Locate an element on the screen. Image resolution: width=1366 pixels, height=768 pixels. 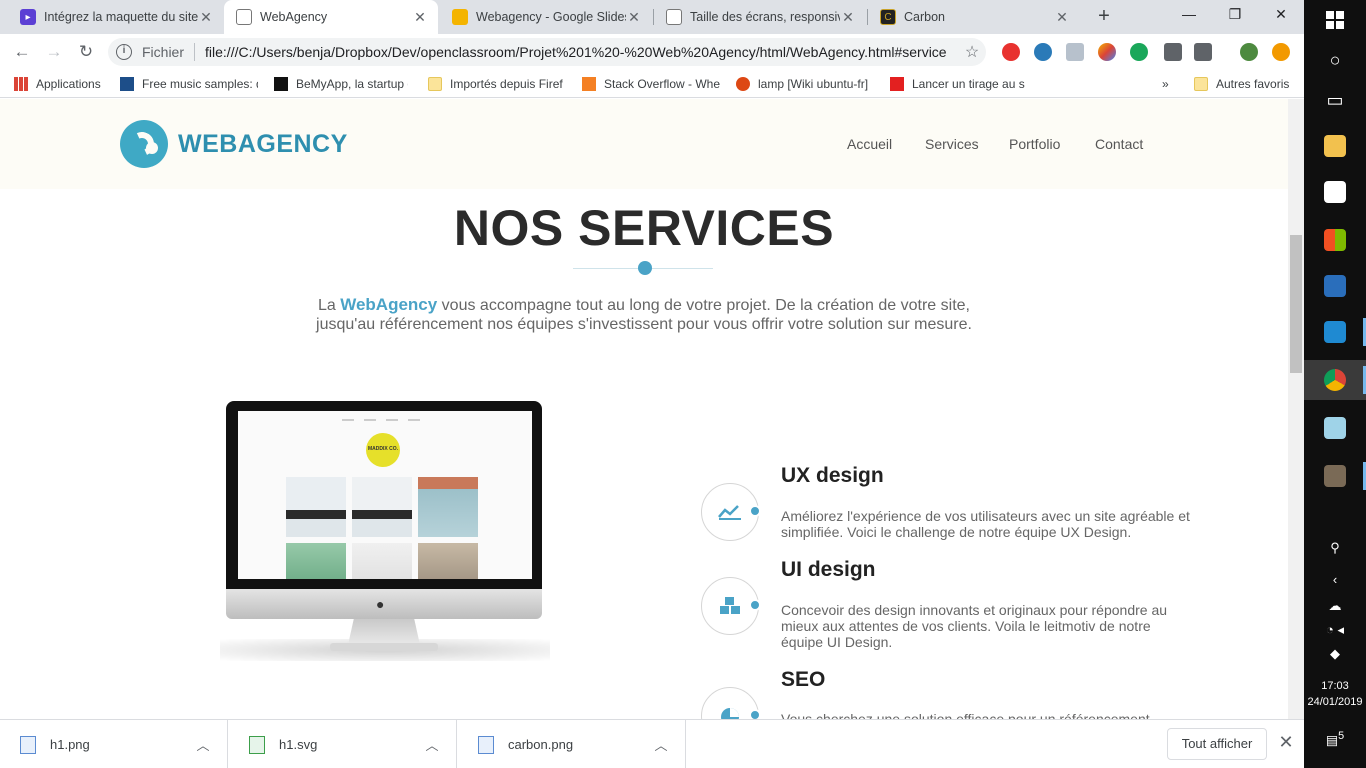
scrollbar-thumb is located at coordinates (1296, 304).